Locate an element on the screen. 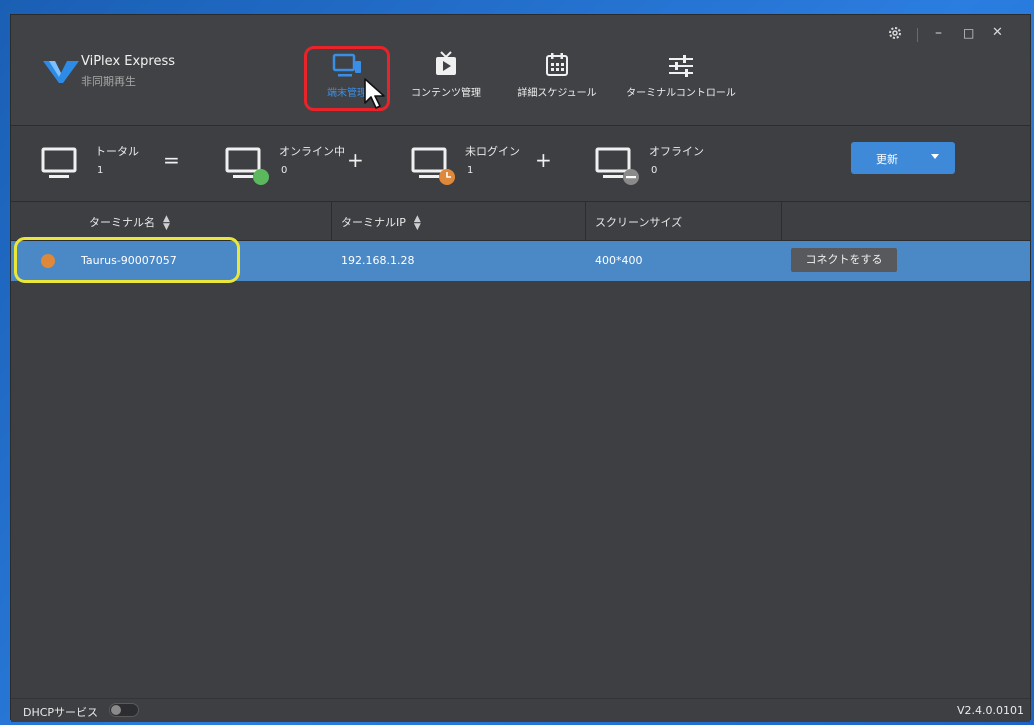 This screenshot has width=1034, height=725. toggle-knob is located at coordinates (116, 710).